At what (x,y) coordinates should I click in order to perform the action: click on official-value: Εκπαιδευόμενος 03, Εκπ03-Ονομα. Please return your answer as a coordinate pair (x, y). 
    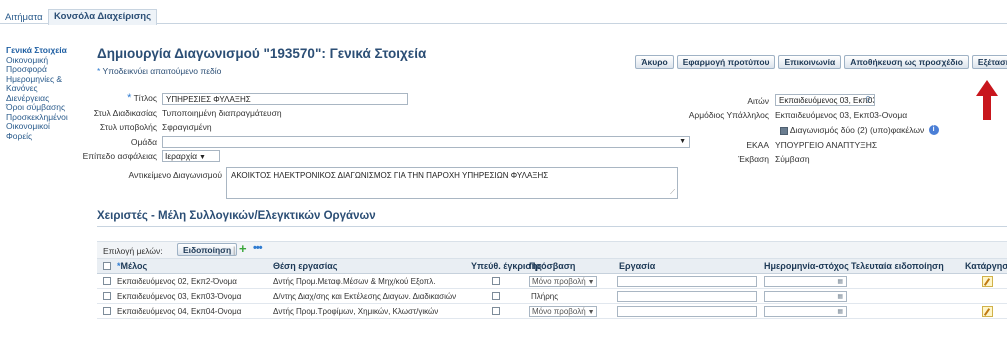
    Looking at the image, I should click on (841, 115).